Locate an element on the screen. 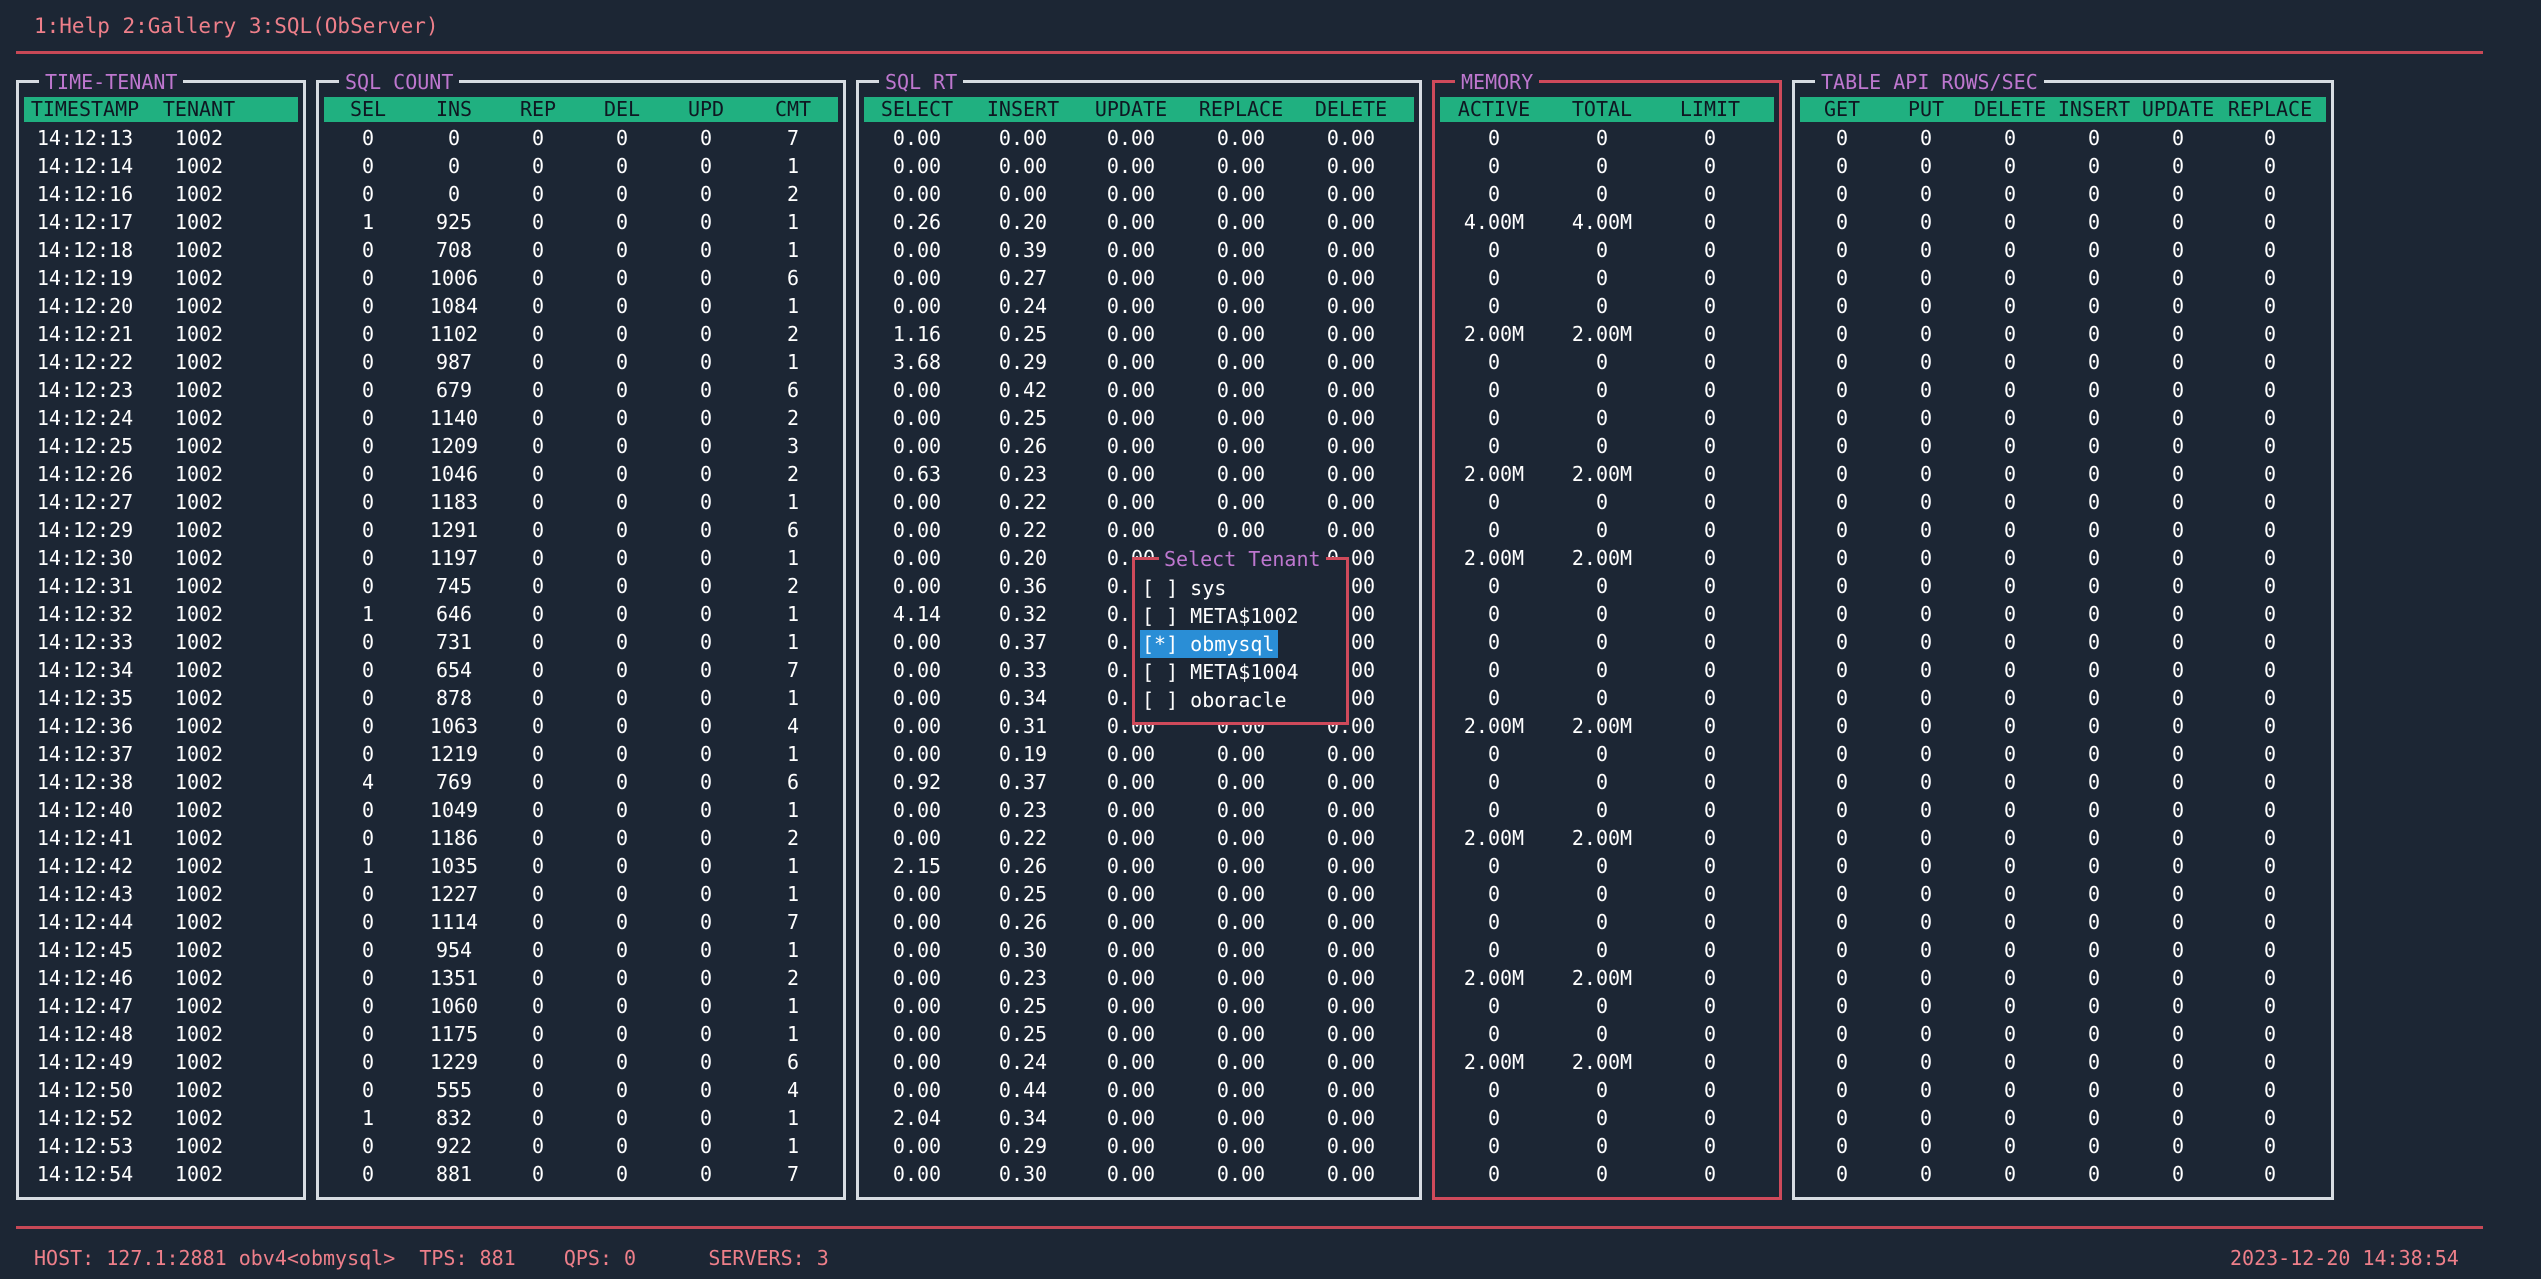 The width and height of the screenshot is (2541, 1279). tenant-option: [ ] META$1002 is located at coordinates (1221, 616).